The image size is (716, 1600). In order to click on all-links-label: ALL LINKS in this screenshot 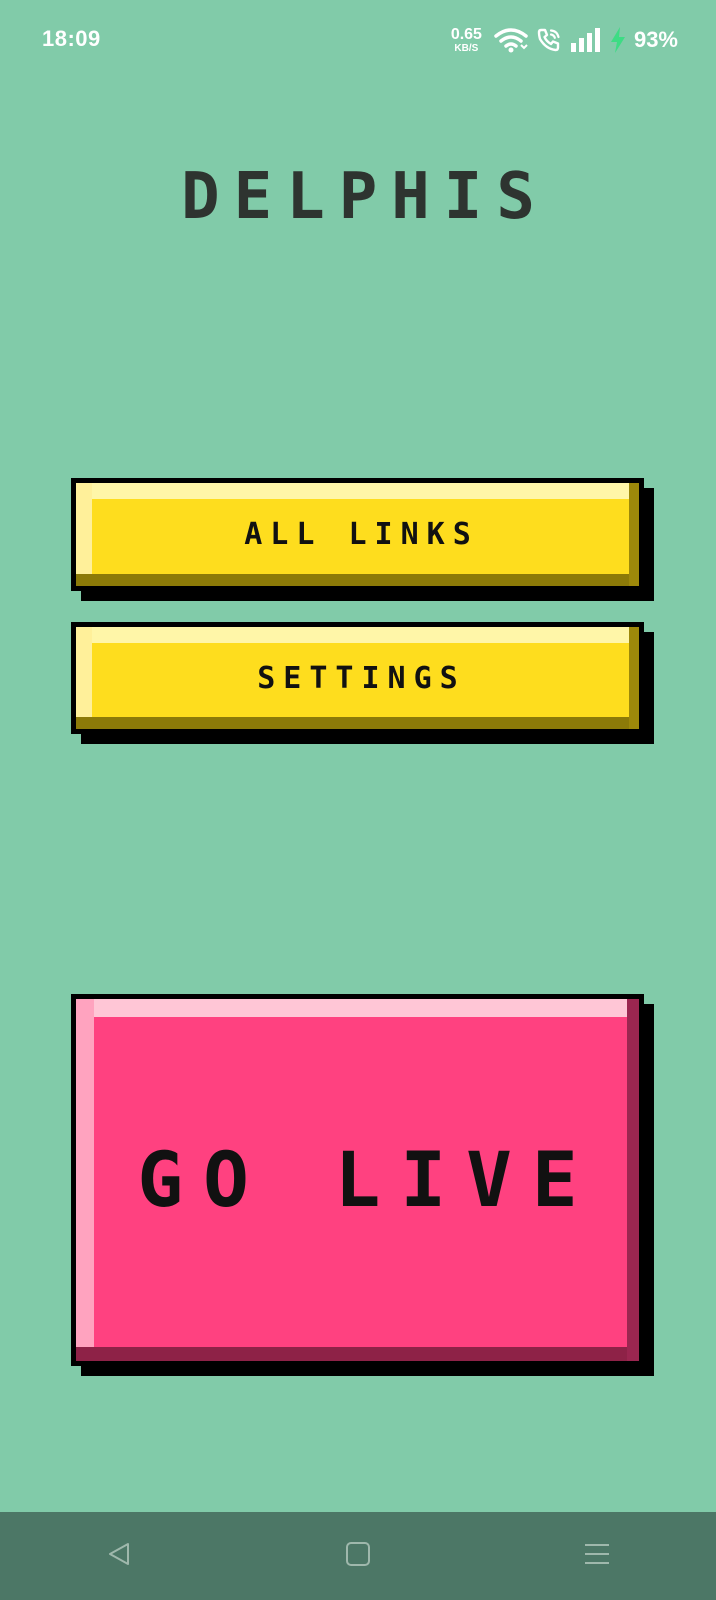, I will do `click(361, 534)`.